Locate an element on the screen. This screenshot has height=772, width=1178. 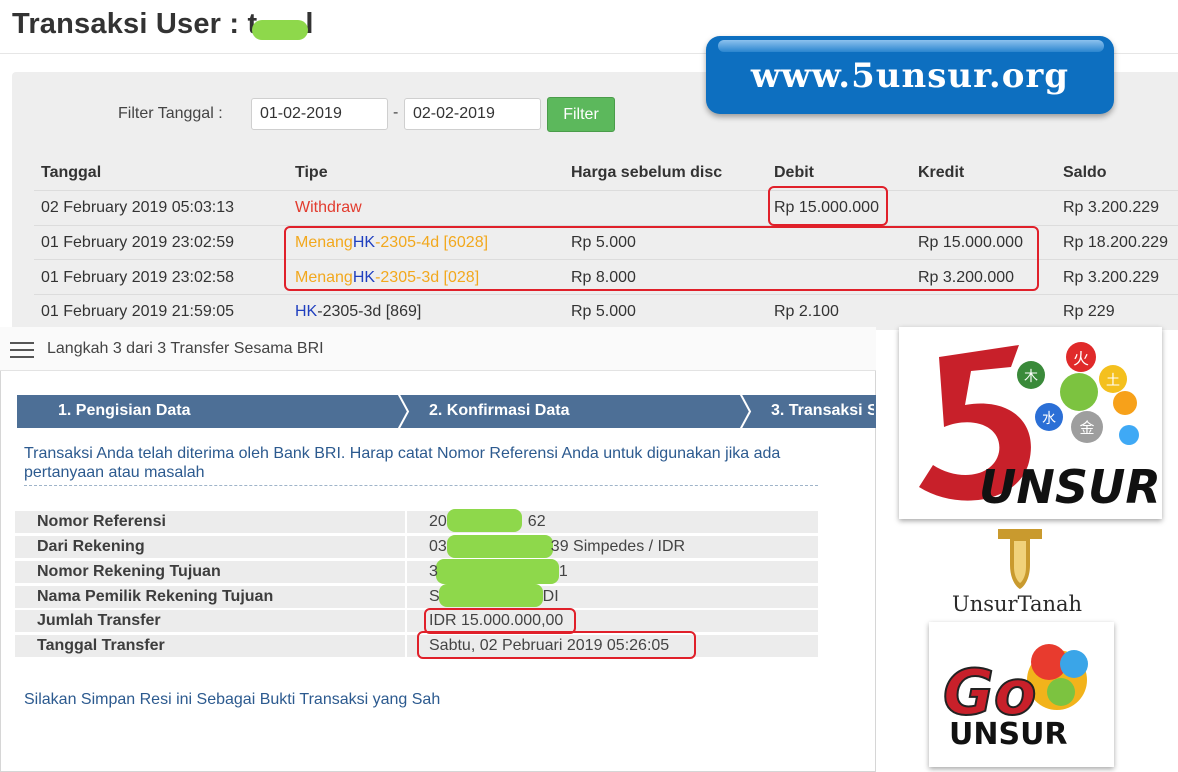
redaction-blob is located at coordinates (280, 30).